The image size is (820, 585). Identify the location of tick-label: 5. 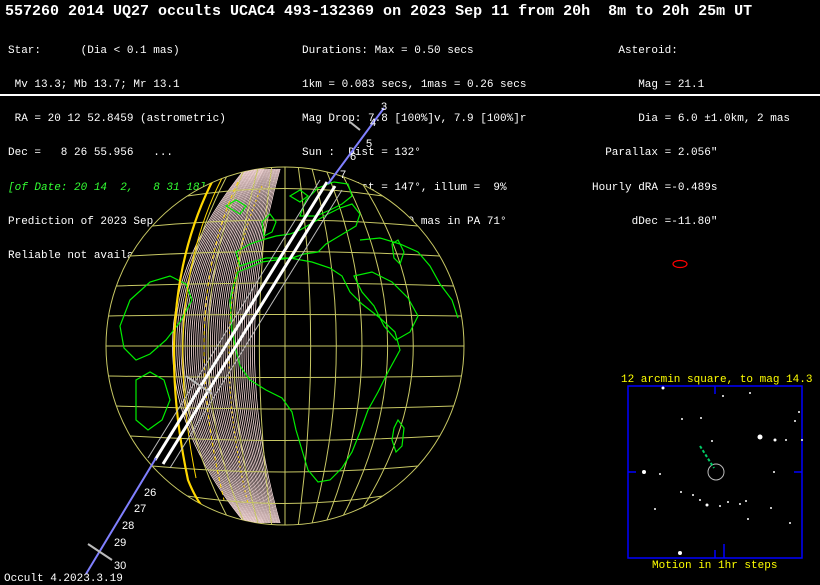
(369, 144).